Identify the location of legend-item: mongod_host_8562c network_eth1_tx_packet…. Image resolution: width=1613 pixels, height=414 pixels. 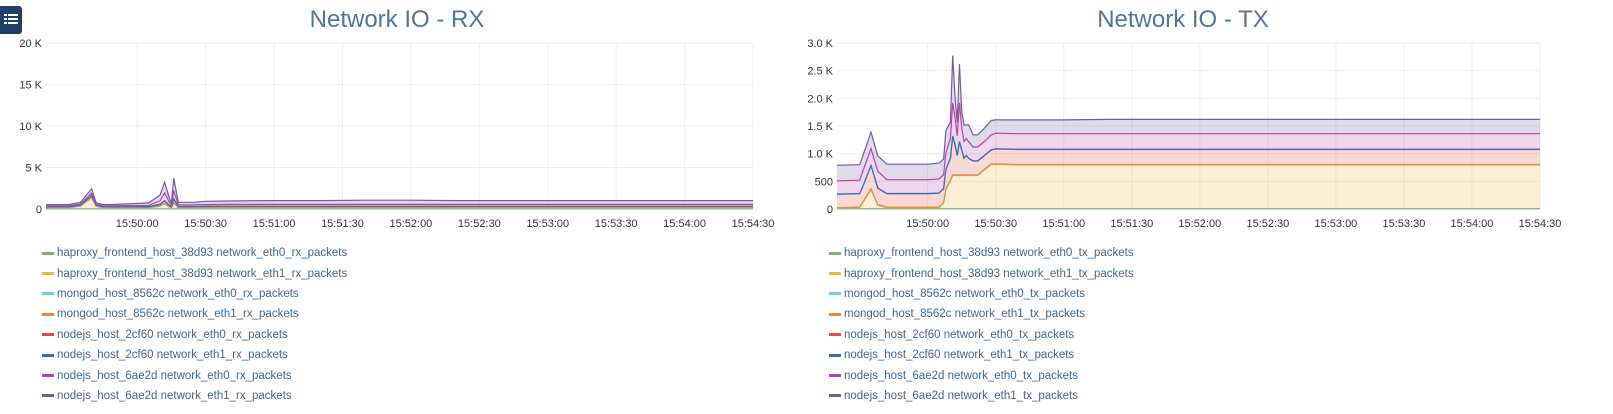
(981, 314).